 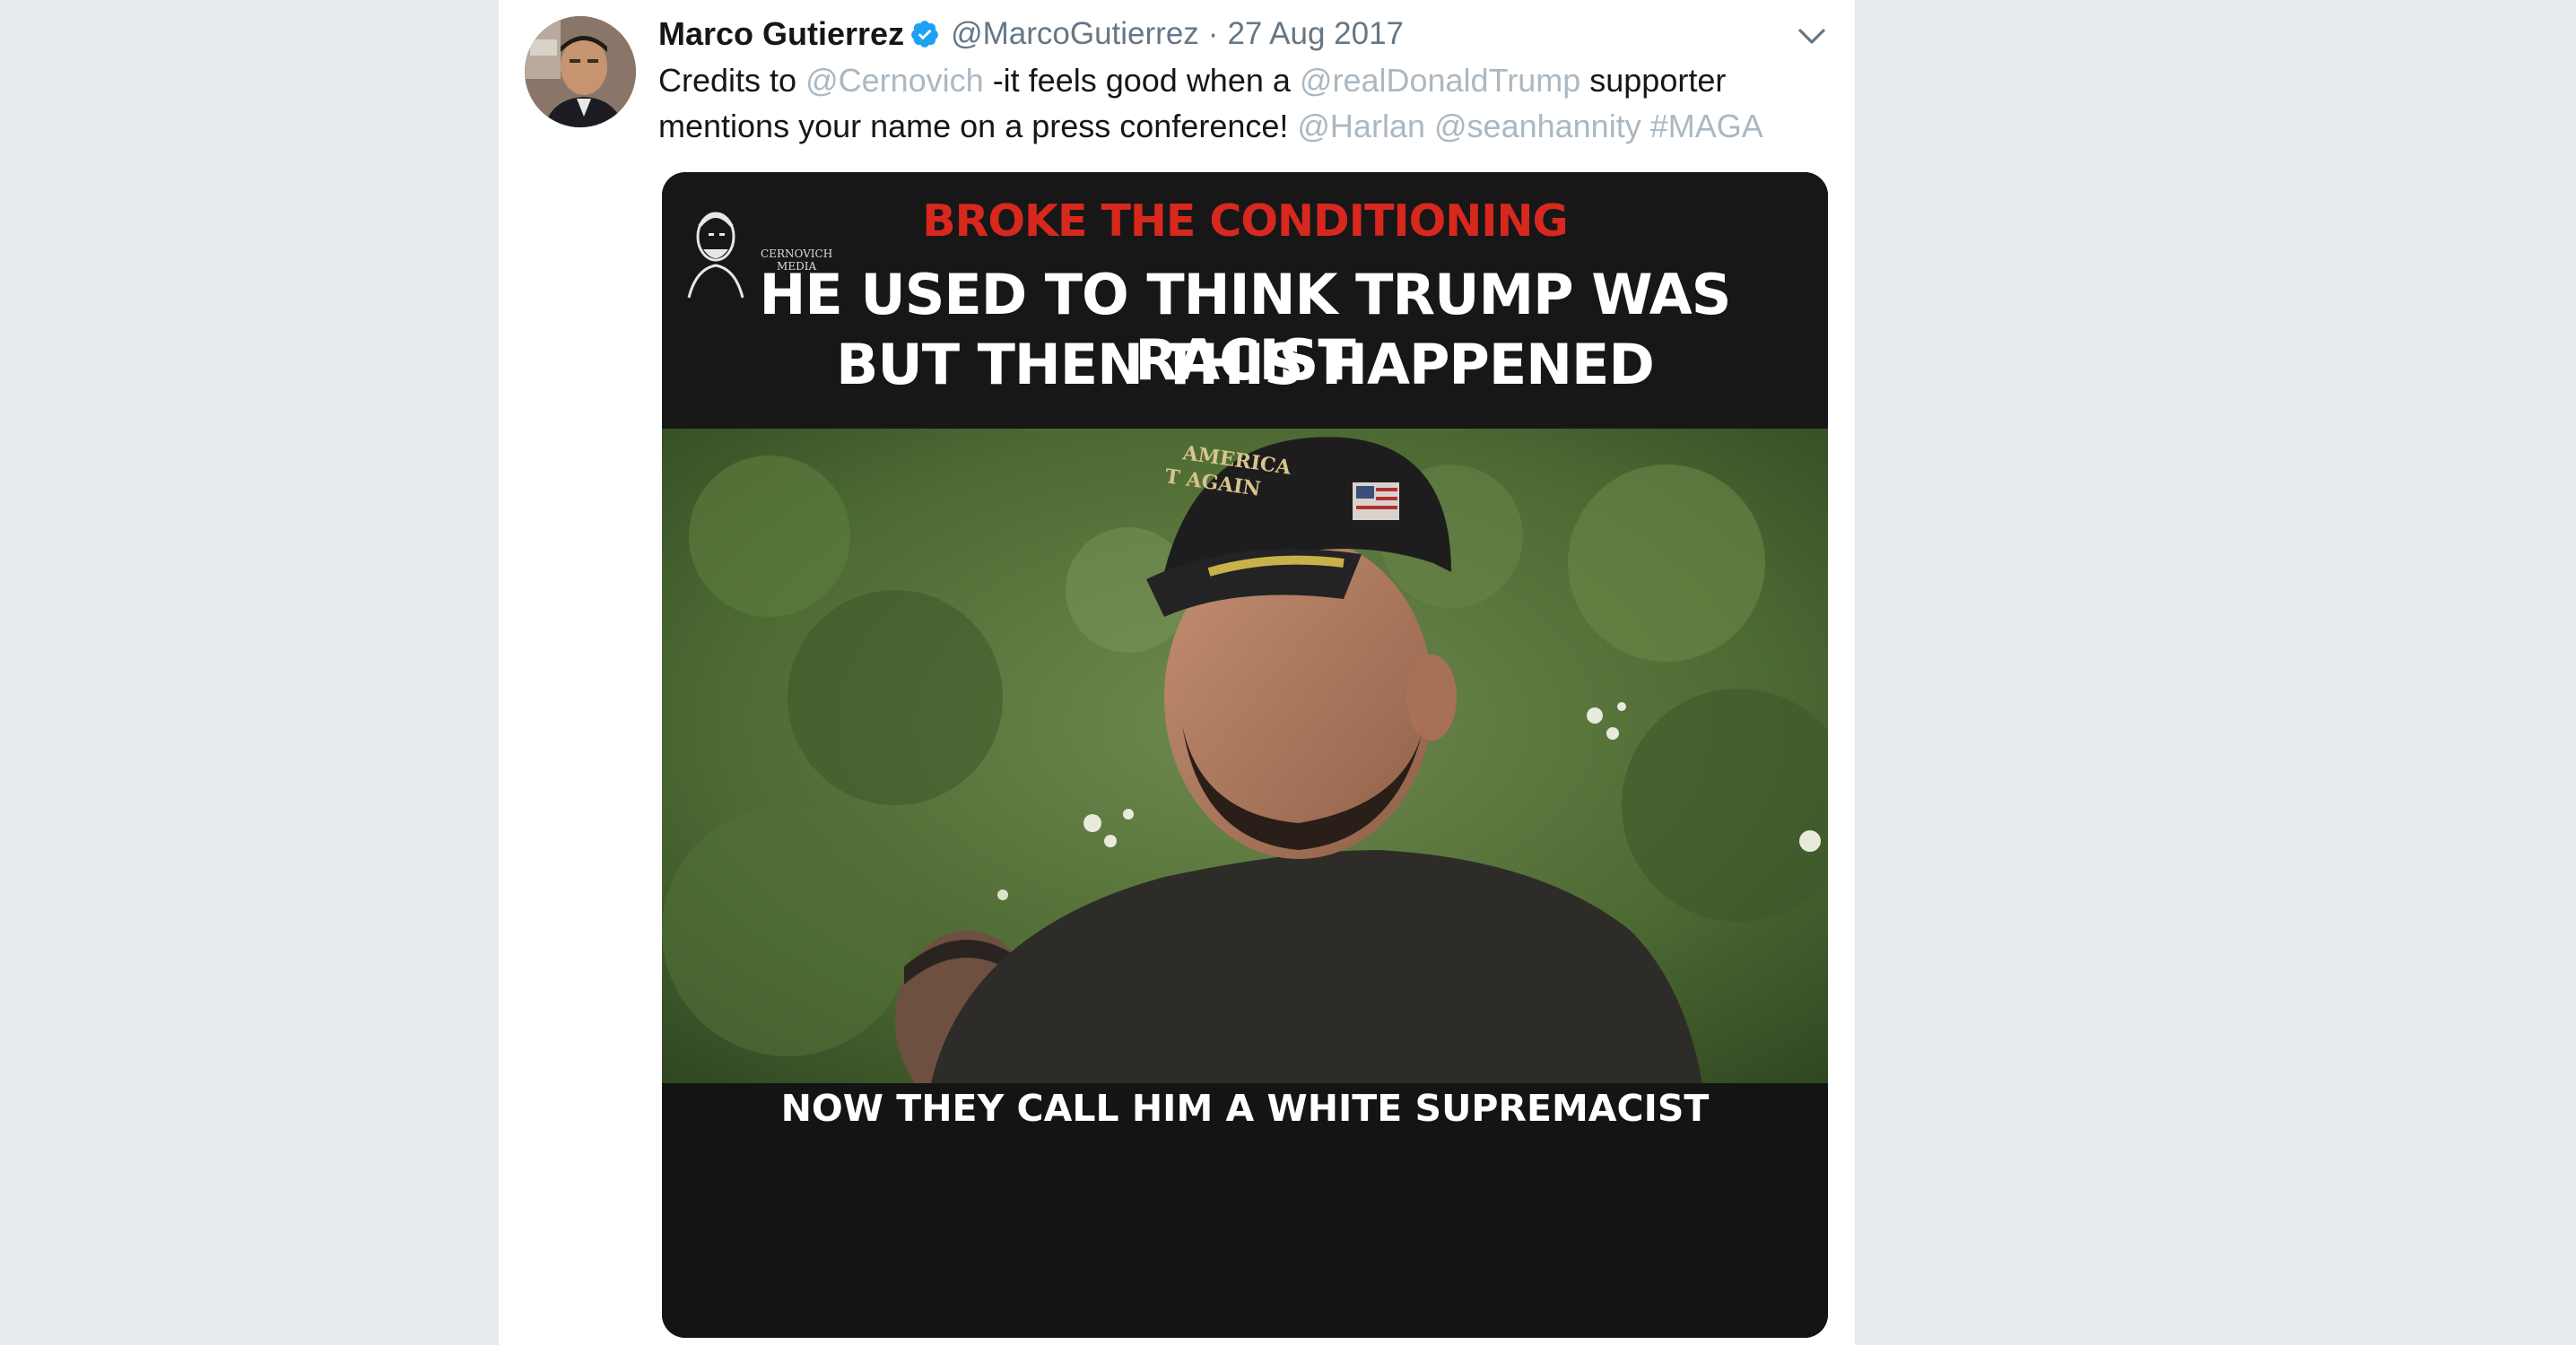 What do you see at coordinates (924, 34) in the screenshot?
I see `verified-badge-icon` at bounding box center [924, 34].